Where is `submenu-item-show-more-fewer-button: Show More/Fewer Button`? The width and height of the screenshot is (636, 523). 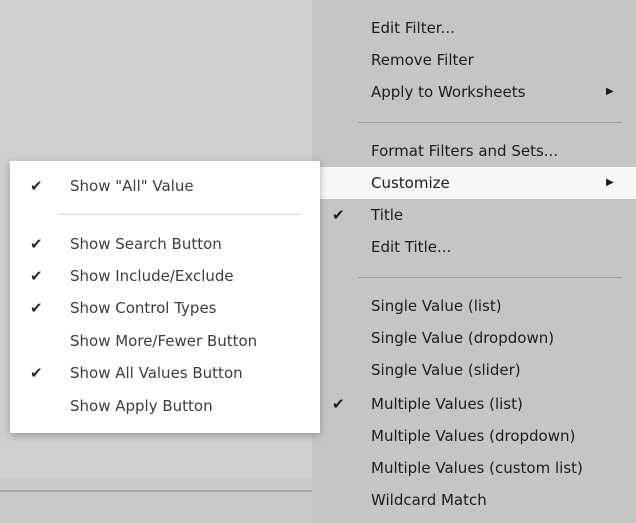 submenu-item-show-more-fewer-button: Show More/Fewer Button is located at coordinates (165, 341).